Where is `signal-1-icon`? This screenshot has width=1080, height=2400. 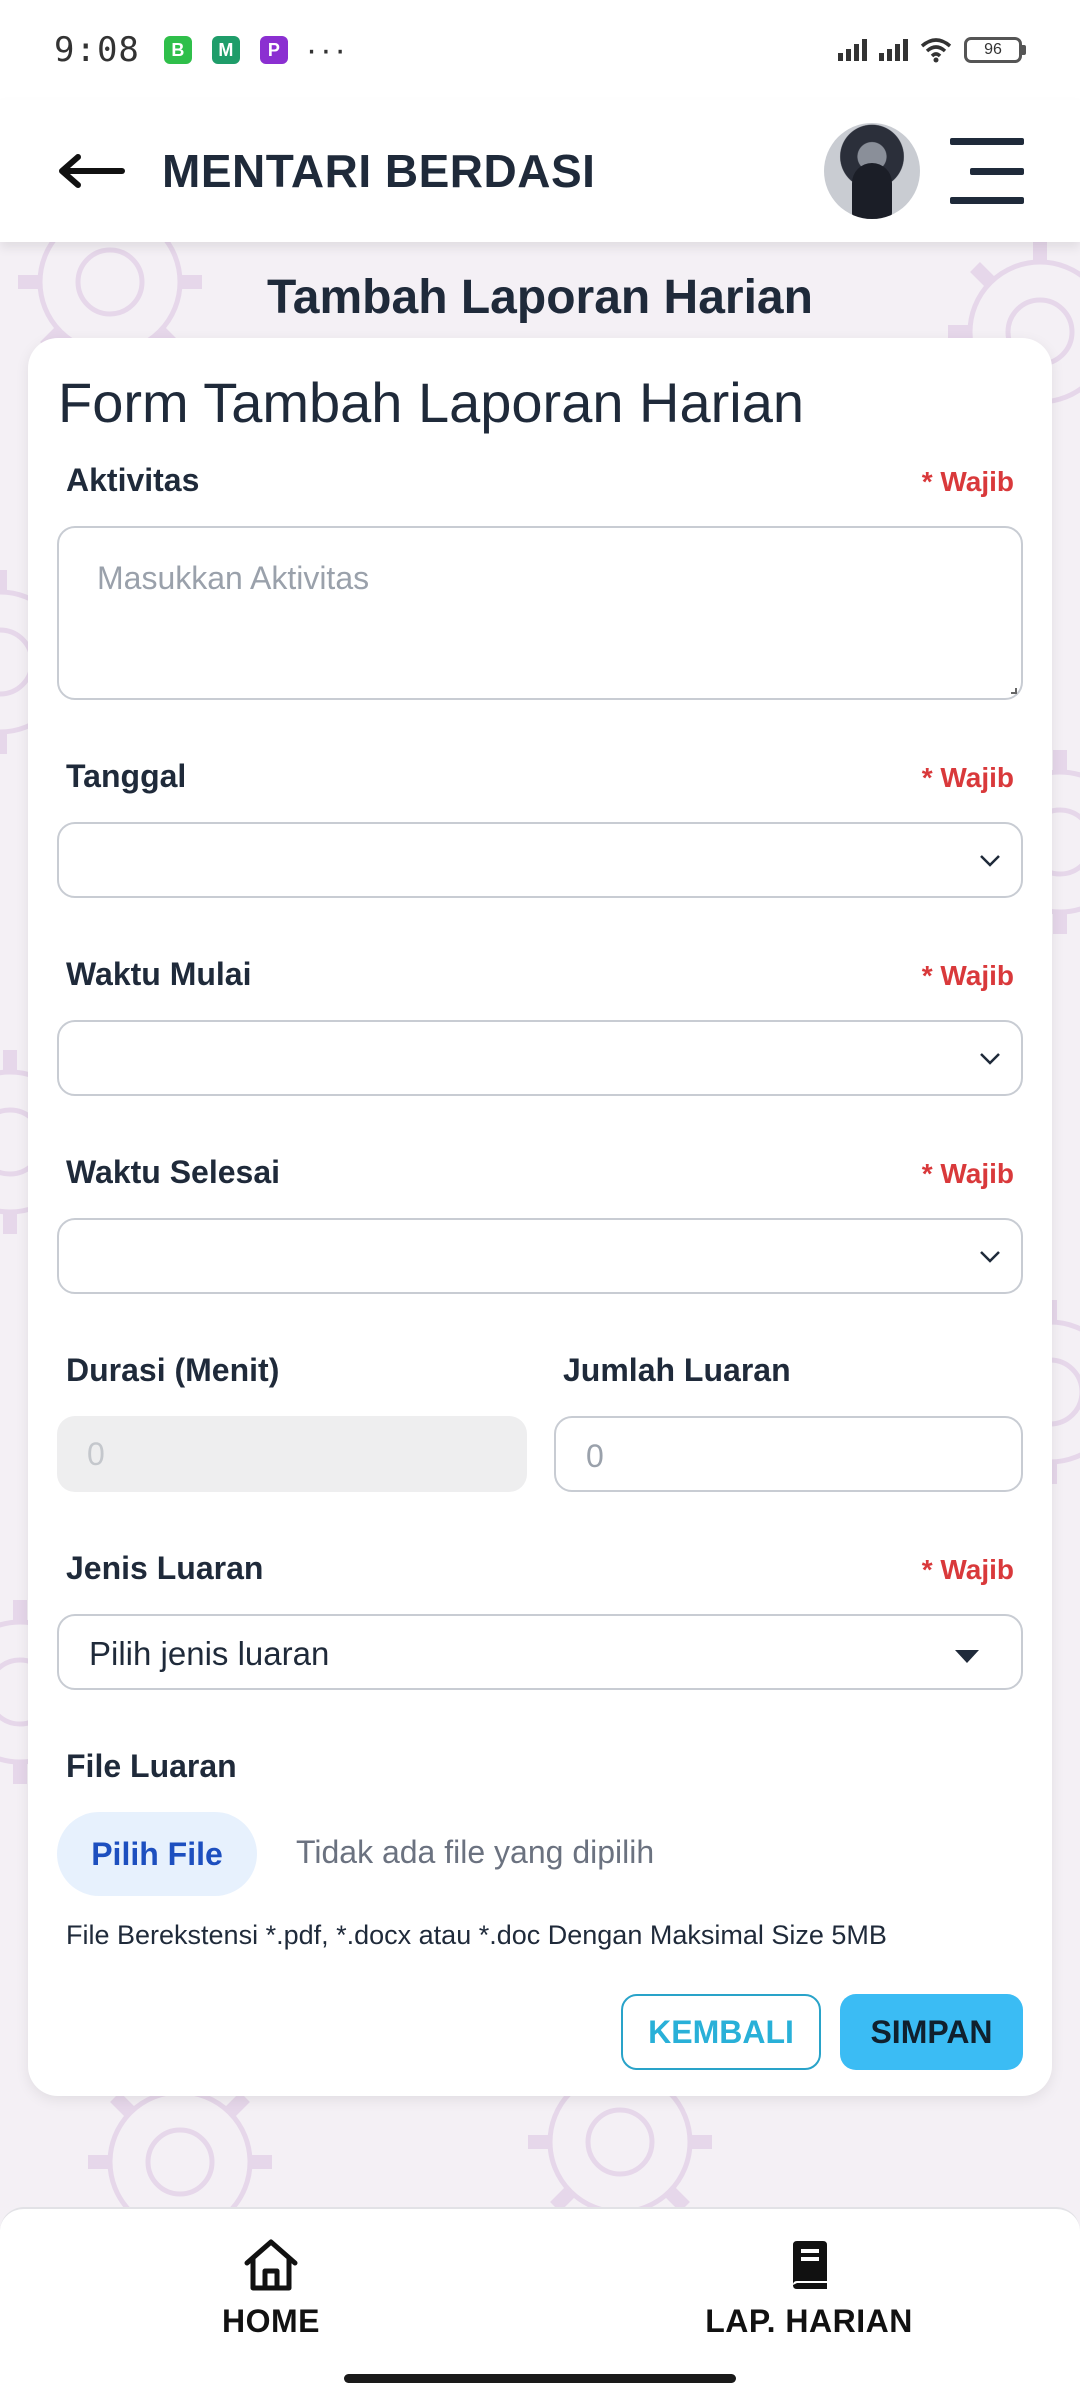
signal-1-icon is located at coordinates (852, 50).